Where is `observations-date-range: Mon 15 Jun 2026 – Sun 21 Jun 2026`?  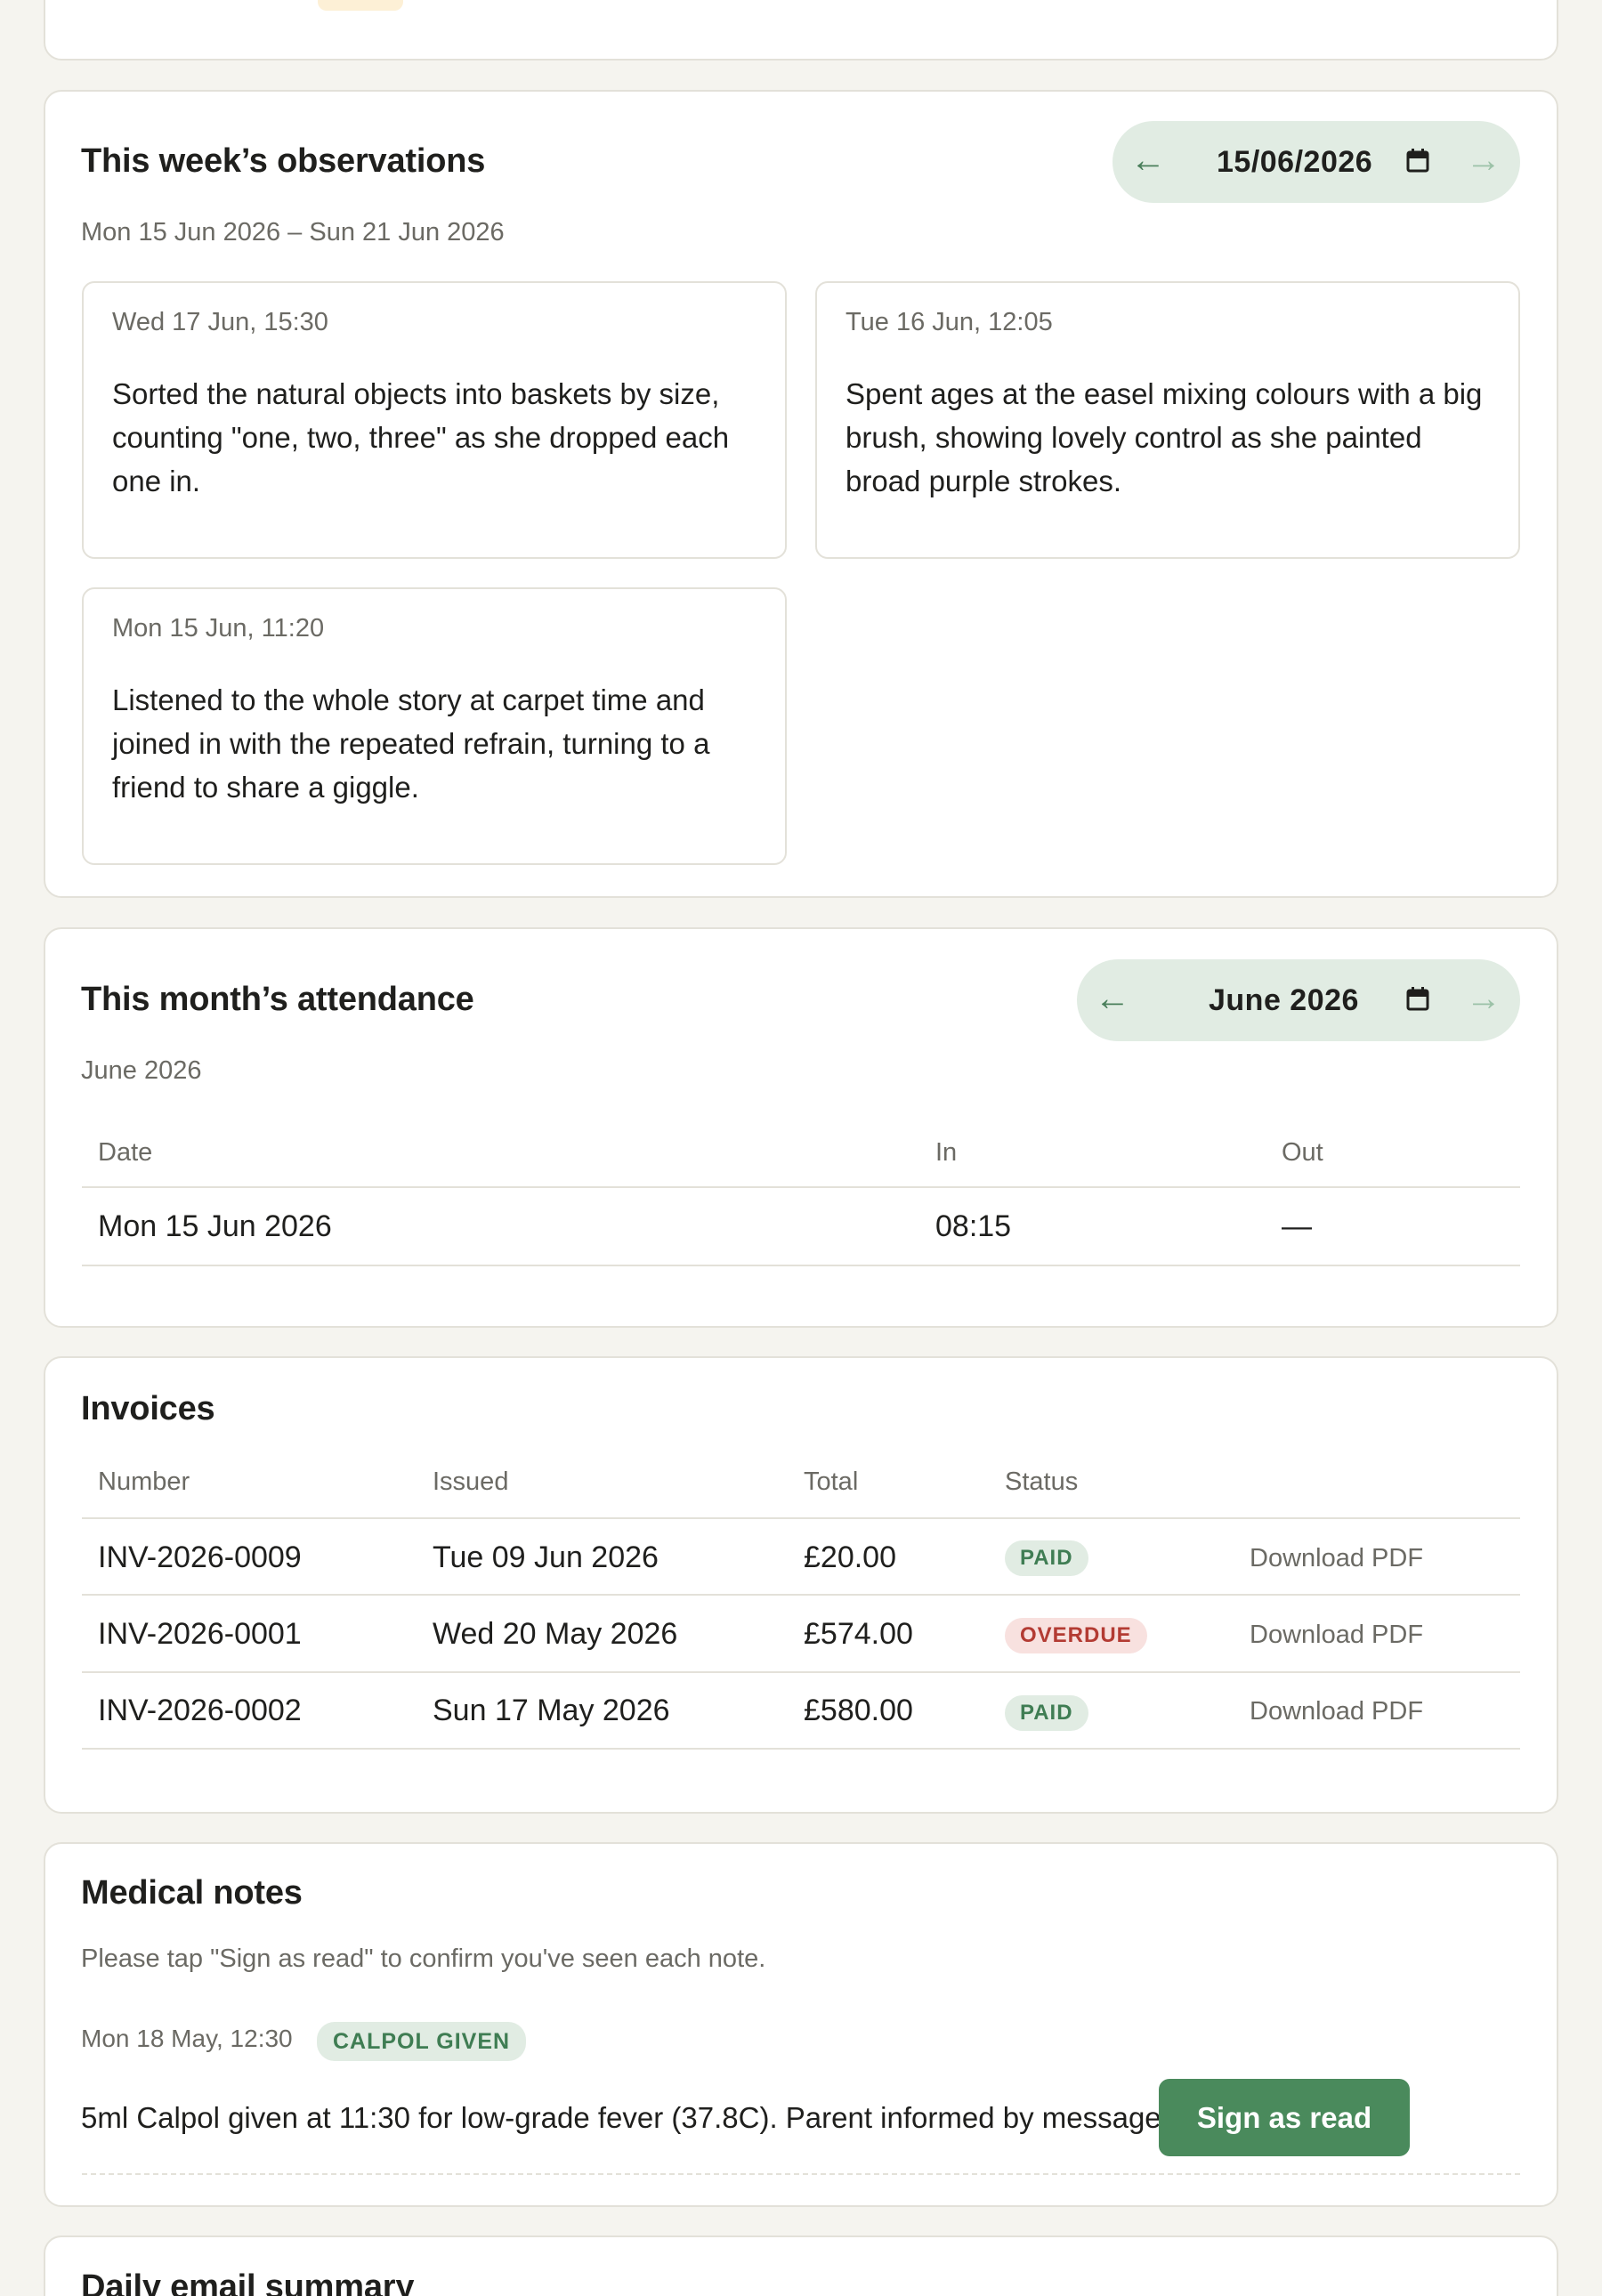
observations-date-range: Mon 15 Jun 2026 – Sun 21 Jun 2026 is located at coordinates (293, 232).